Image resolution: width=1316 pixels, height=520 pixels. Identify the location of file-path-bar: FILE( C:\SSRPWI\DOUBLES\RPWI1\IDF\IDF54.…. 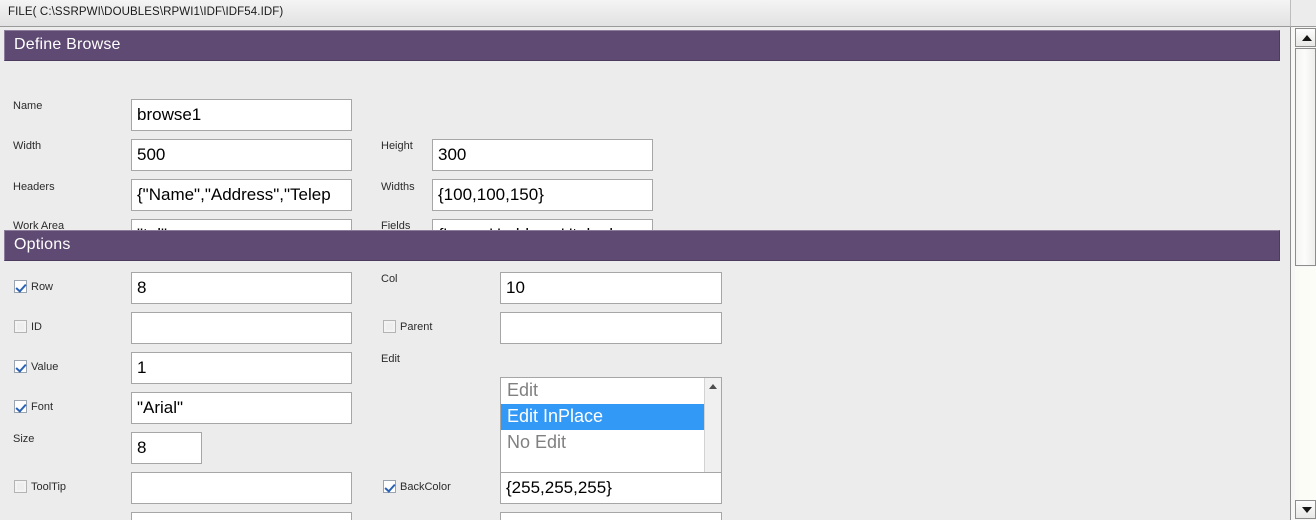
(658, 13).